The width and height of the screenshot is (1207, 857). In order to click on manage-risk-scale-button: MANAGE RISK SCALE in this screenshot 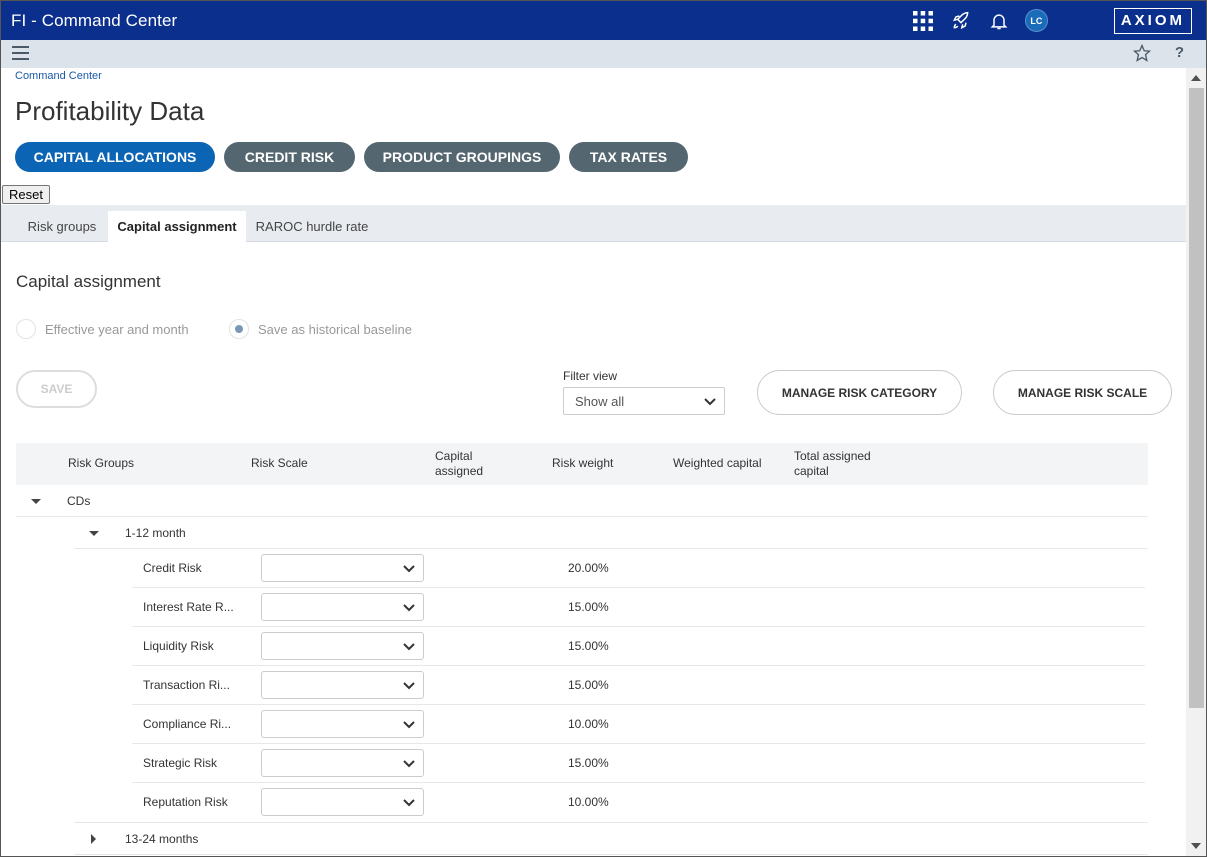, I will do `click(1082, 392)`.